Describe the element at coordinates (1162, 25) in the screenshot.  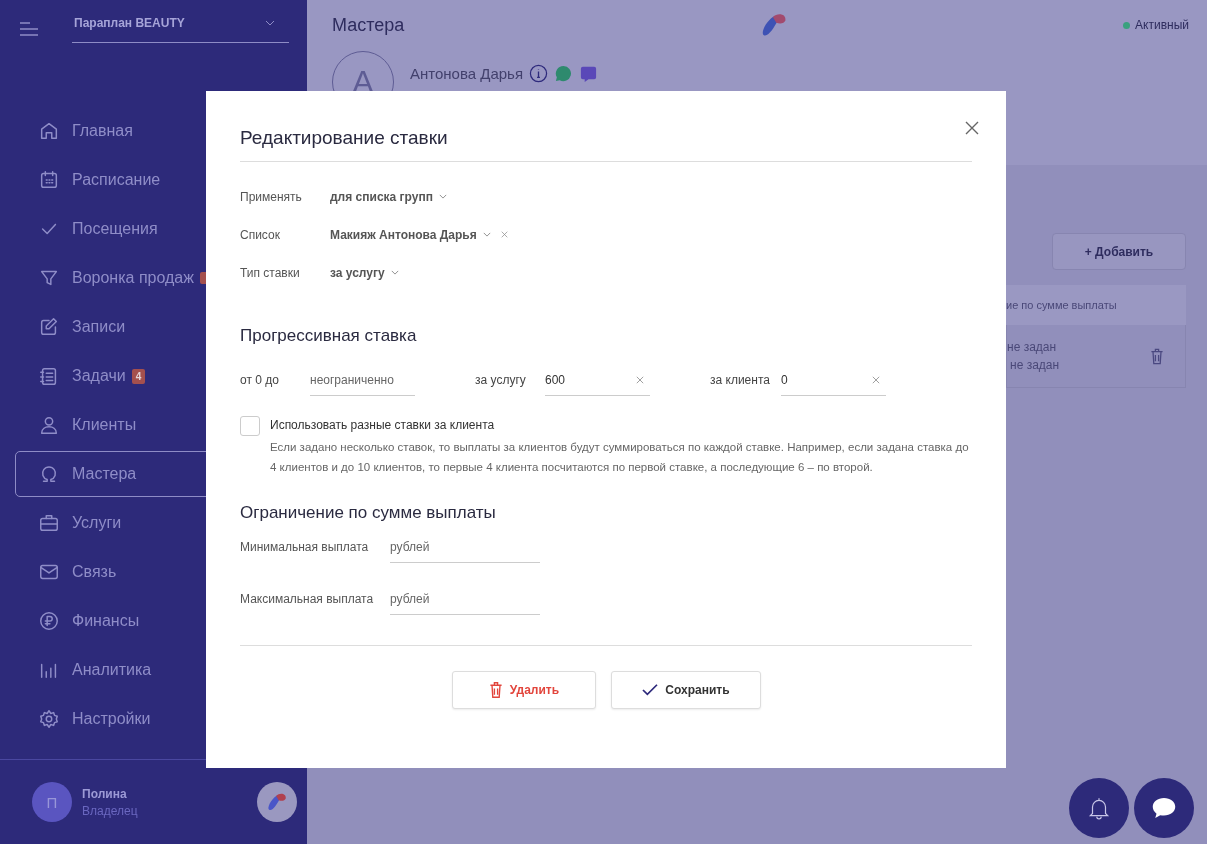
I see `status-label: Активный` at that location.